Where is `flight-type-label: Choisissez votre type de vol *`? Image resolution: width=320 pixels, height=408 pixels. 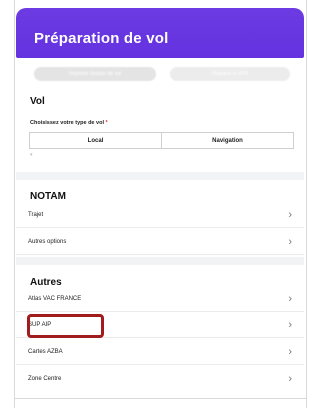
flight-type-label: Choisissez votre type de vol * is located at coordinates (69, 123).